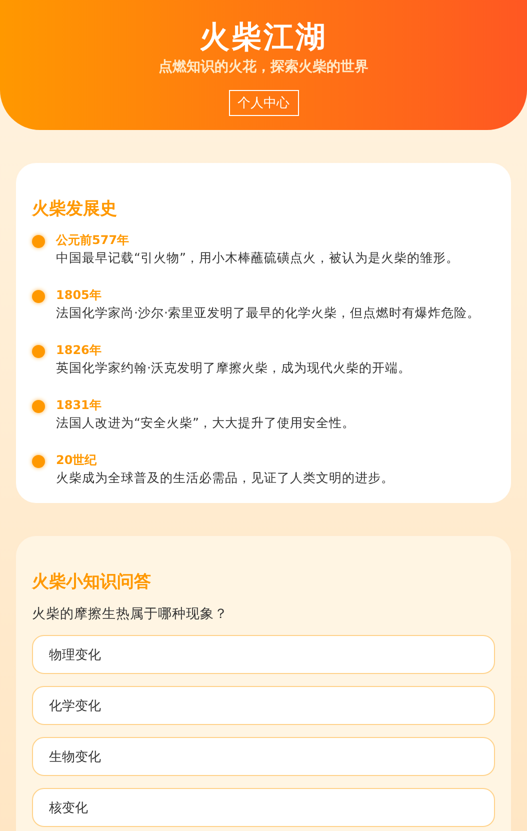  Describe the element at coordinates (263, 654) in the screenshot. I see `answer-option: 物理变化` at that location.